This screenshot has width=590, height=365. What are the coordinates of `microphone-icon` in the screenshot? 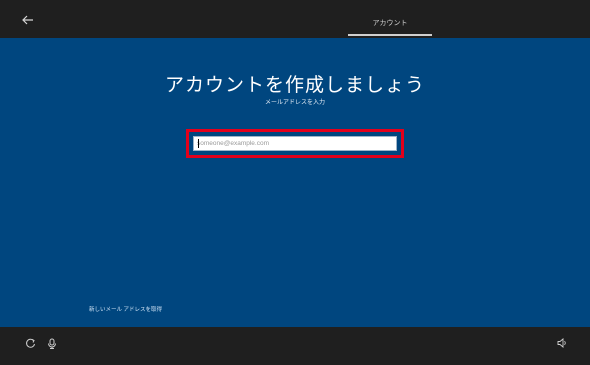 It's located at (52, 343).